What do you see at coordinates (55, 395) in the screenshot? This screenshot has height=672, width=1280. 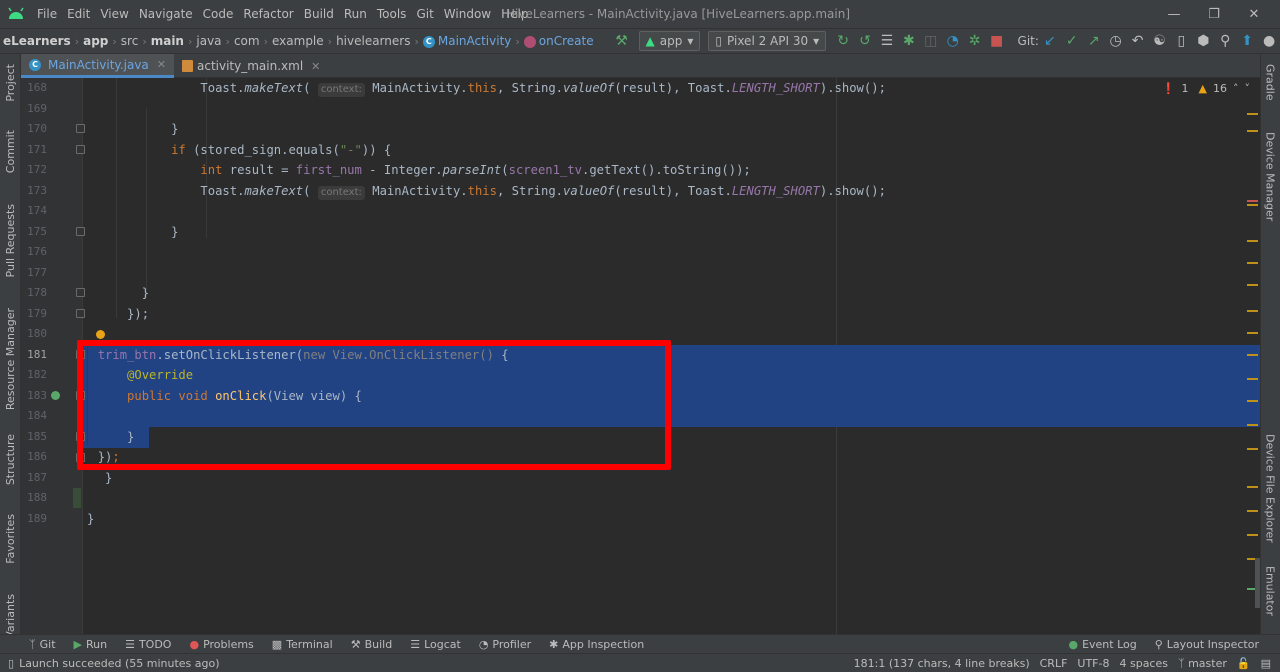 I see `override-gutter-icon` at bounding box center [55, 395].